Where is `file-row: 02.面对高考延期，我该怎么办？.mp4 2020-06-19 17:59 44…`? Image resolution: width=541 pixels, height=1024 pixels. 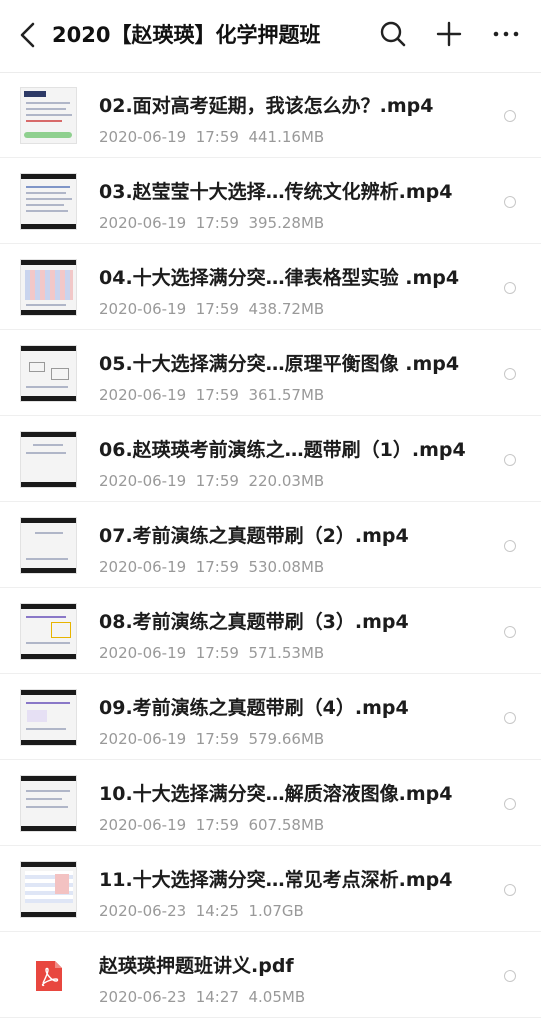 file-row: 02.面对高考延期，我该怎么办？.mp4 2020-06-19 17:59 44… is located at coordinates (270, 115).